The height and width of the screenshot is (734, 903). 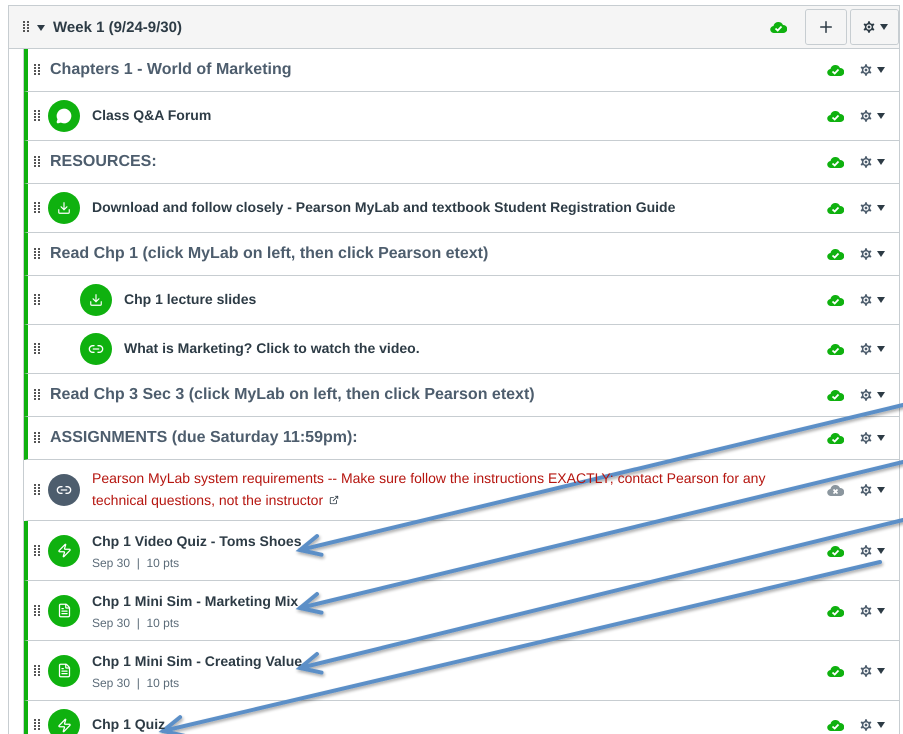 What do you see at coordinates (835, 490) in the screenshot?
I see `unpublished-cloud-icon` at bounding box center [835, 490].